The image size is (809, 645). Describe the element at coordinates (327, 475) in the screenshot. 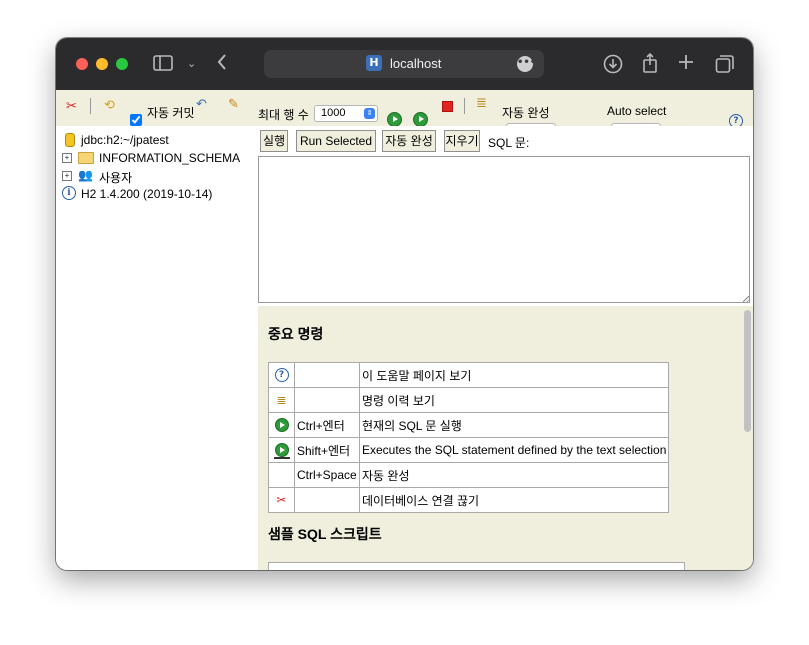

I see `shortcut-cell: Ctrl+Space` at that location.